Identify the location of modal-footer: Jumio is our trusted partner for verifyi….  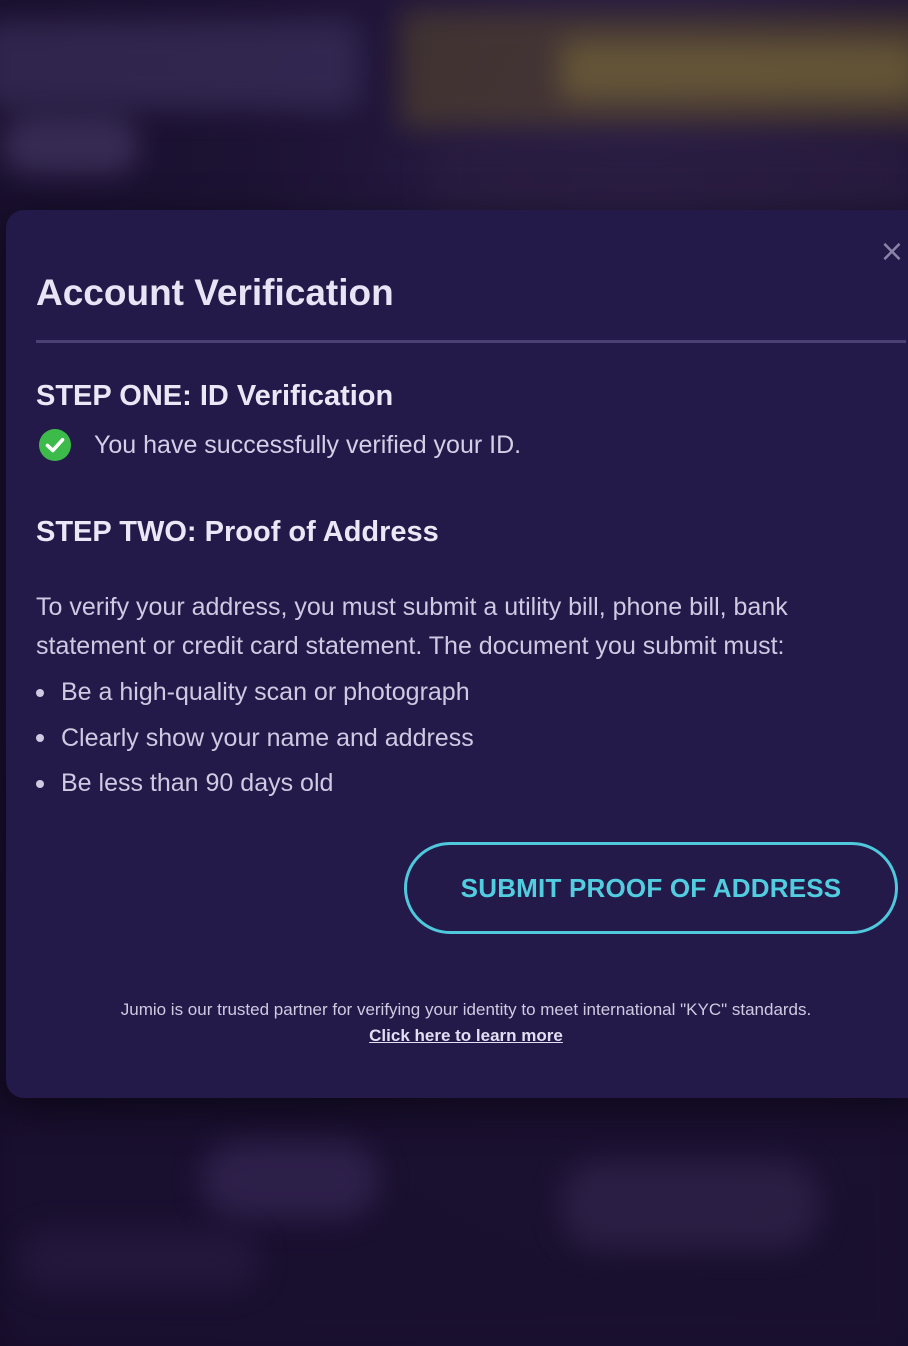
(457, 1023).